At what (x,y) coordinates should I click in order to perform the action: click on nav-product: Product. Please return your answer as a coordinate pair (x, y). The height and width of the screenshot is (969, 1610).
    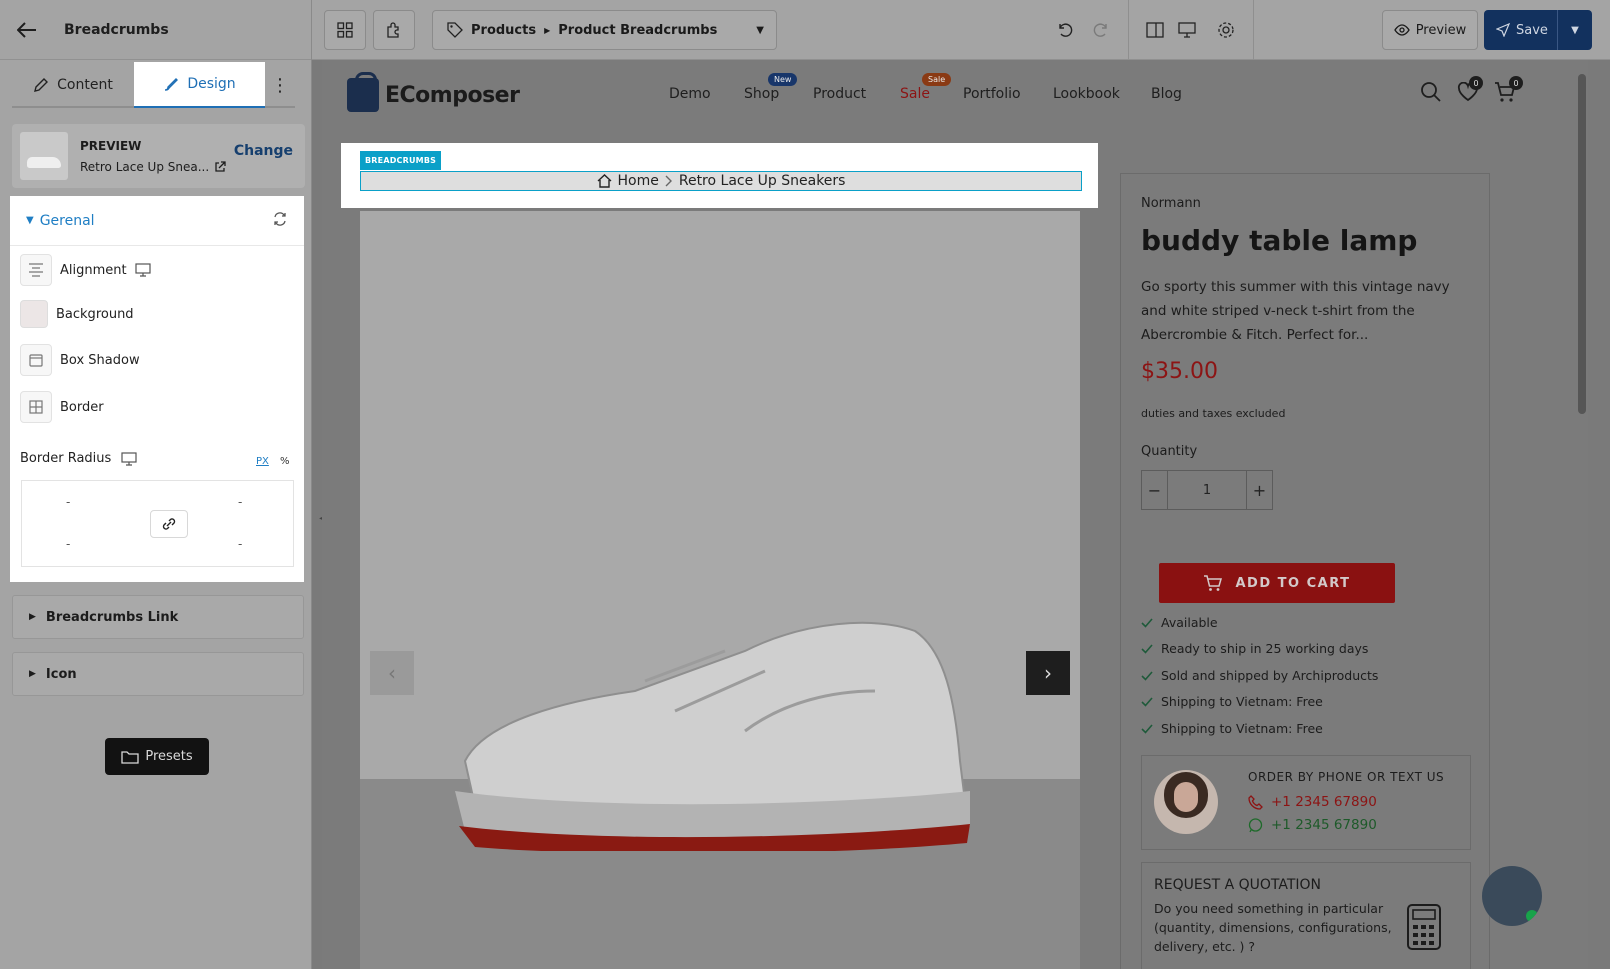
    Looking at the image, I should click on (839, 94).